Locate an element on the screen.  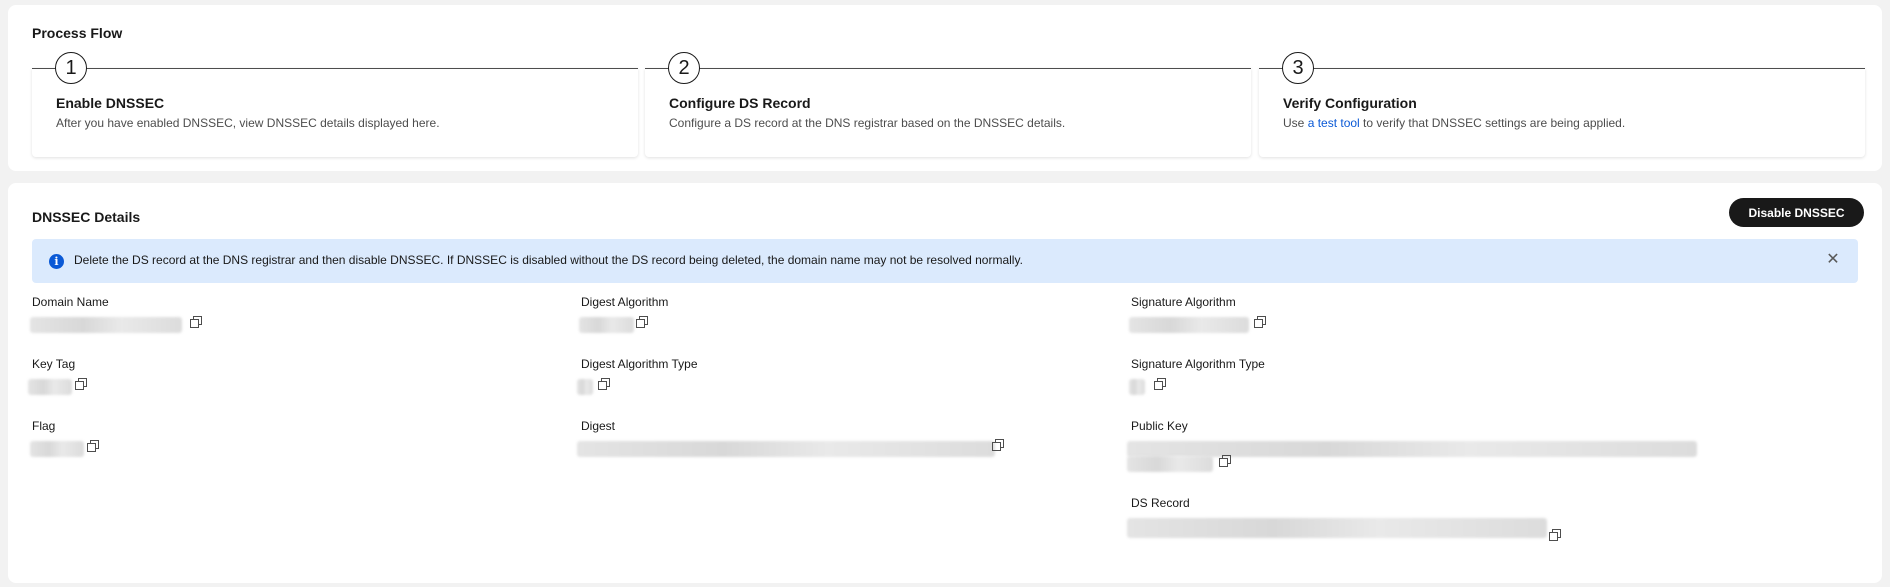
close-icon: ✕ is located at coordinates (1833, 260).